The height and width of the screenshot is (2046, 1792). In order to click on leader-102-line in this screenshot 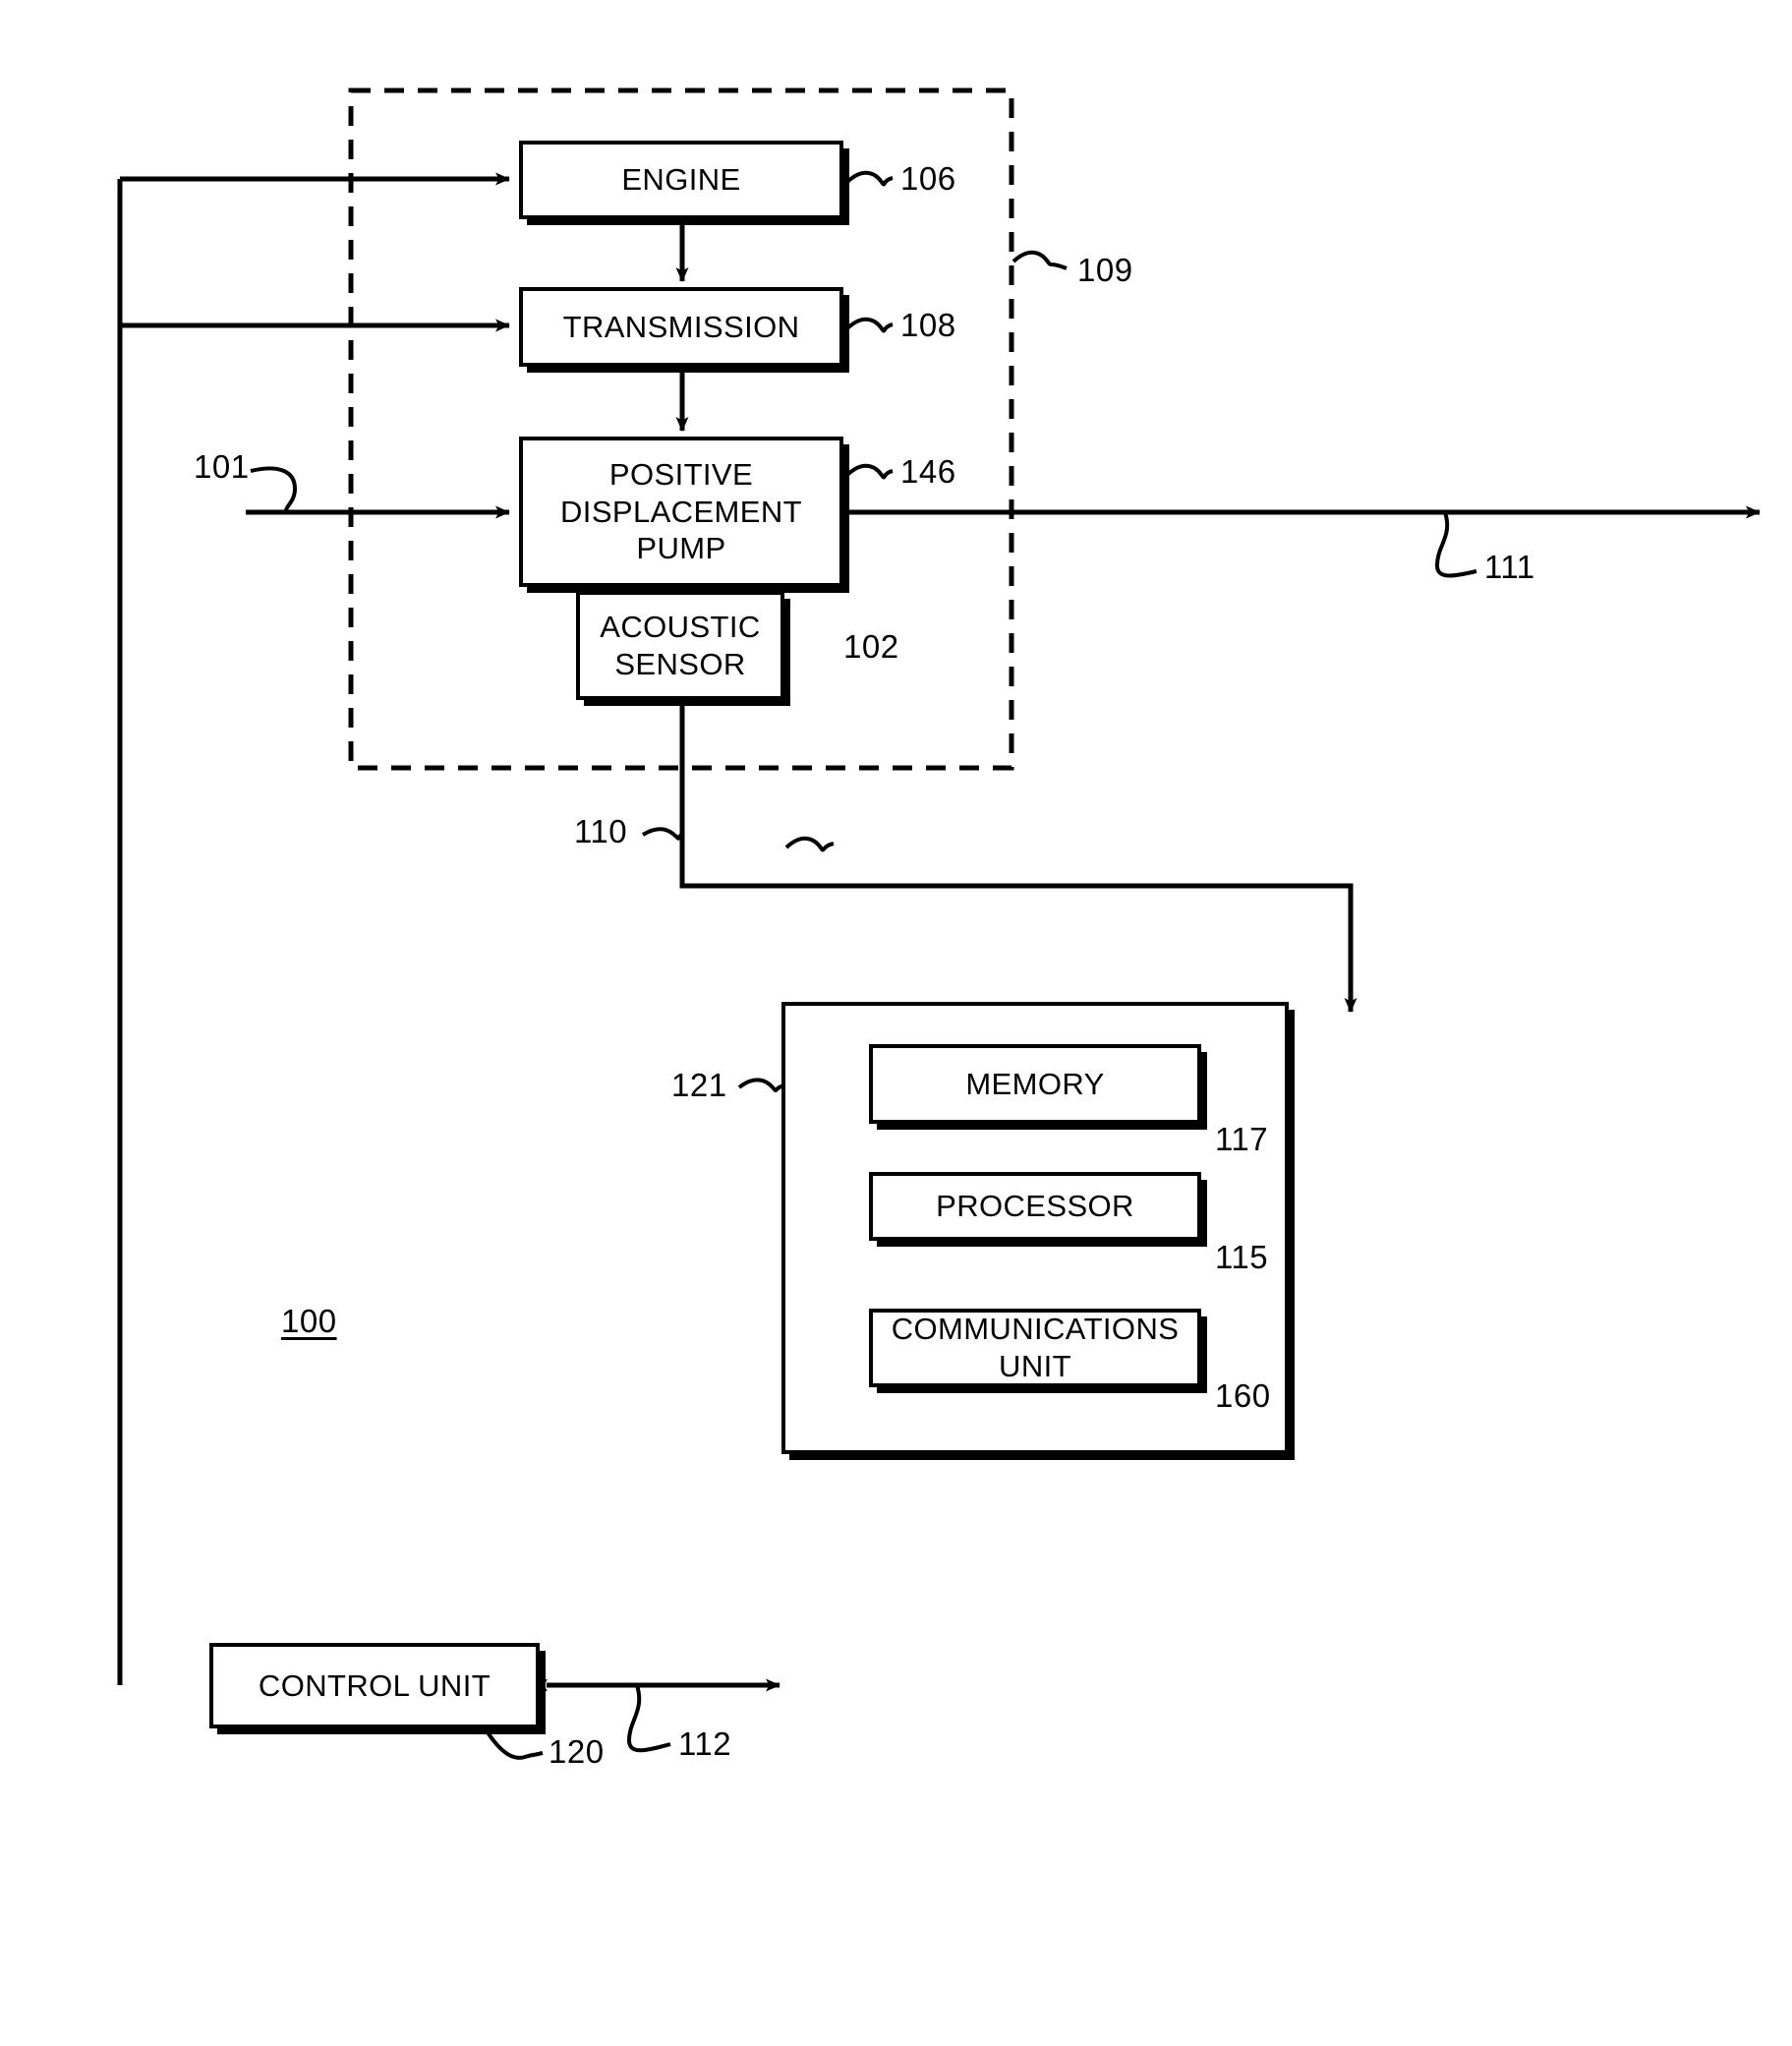, I will do `click(809, 844)`.